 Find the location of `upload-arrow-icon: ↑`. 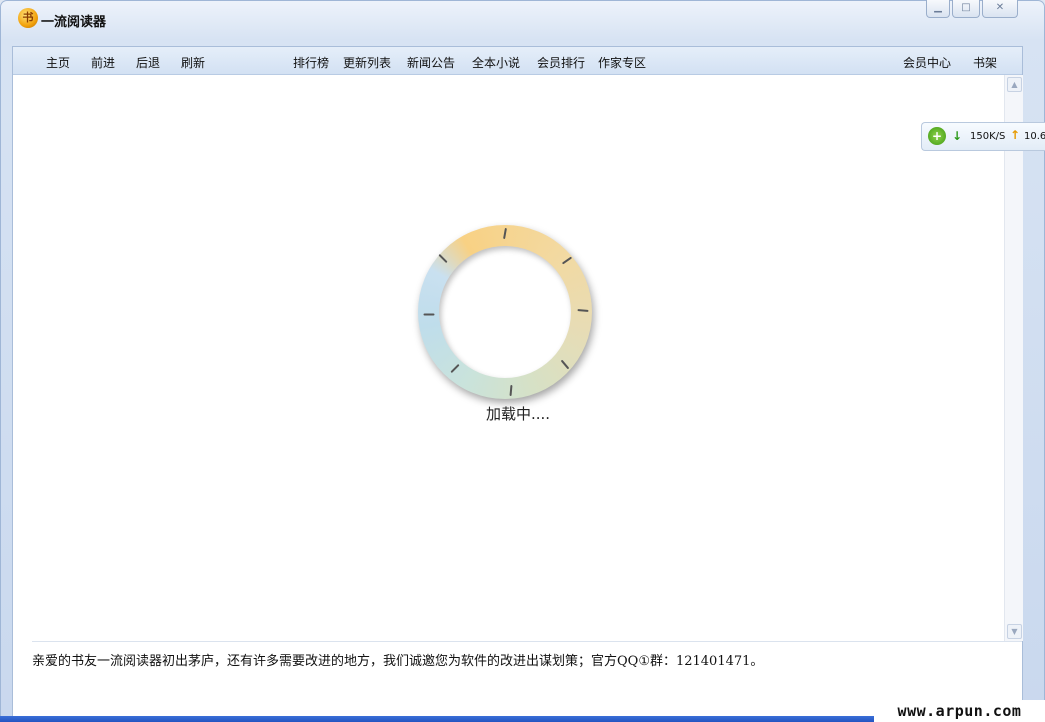

upload-arrow-icon: ↑ is located at coordinates (1015, 135).